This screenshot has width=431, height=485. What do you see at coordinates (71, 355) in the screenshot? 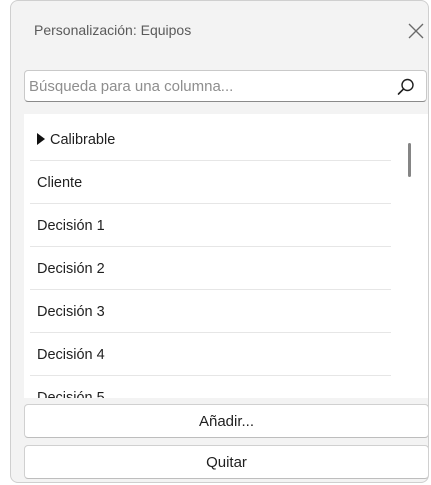
I see `list-item-label: Decisión 4` at bounding box center [71, 355].